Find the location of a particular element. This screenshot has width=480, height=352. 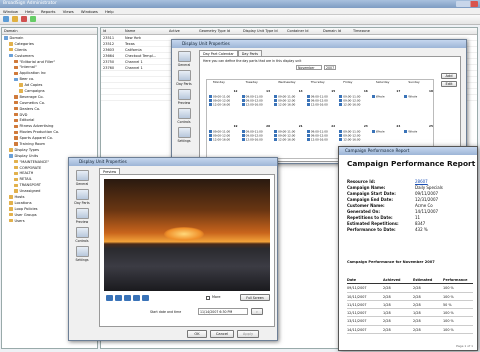

day-part-tag: Whole is located at coordinates (380, 131).